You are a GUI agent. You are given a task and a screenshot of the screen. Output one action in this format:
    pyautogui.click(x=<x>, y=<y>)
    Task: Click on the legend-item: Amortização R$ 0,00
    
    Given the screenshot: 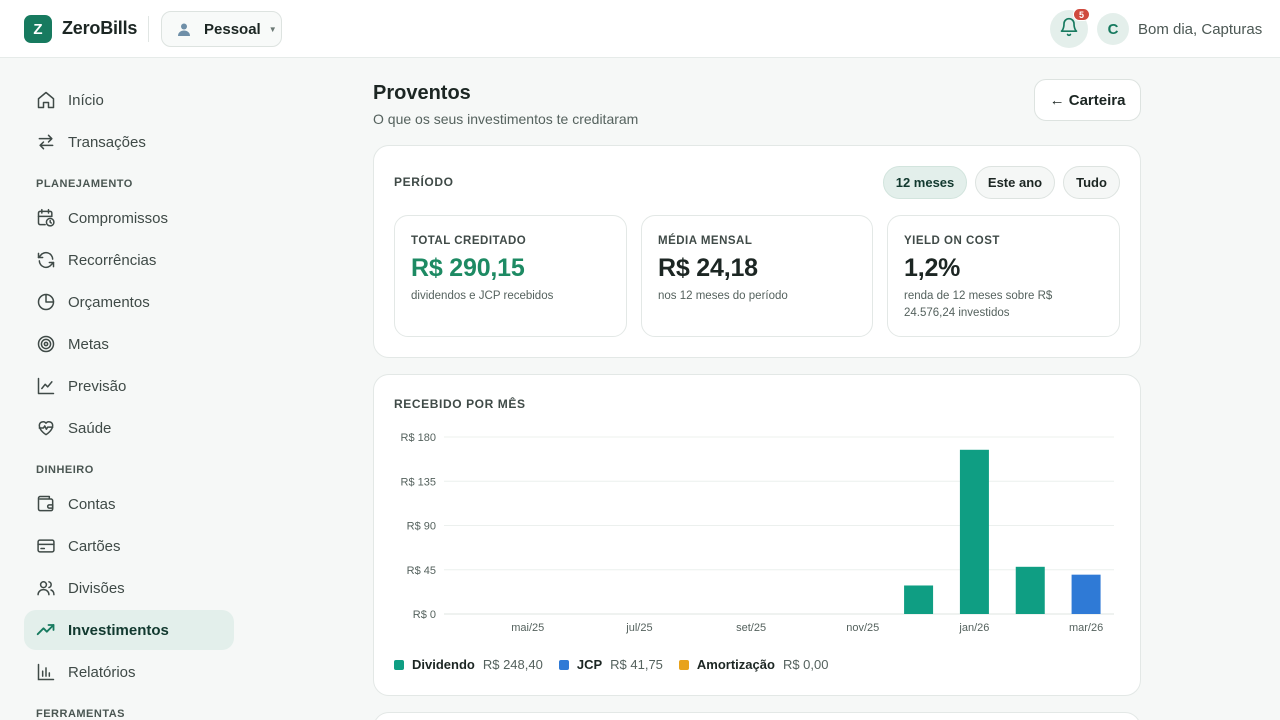 What is the action you would take?
    pyautogui.click(x=753, y=664)
    